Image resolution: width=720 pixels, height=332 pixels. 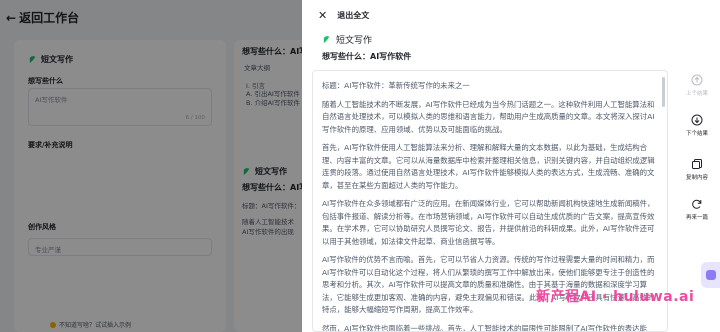 What do you see at coordinates (697, 209) in the screenshot?
I see `regenerate-button: 再来一篇` at bounding box center [697, 209].